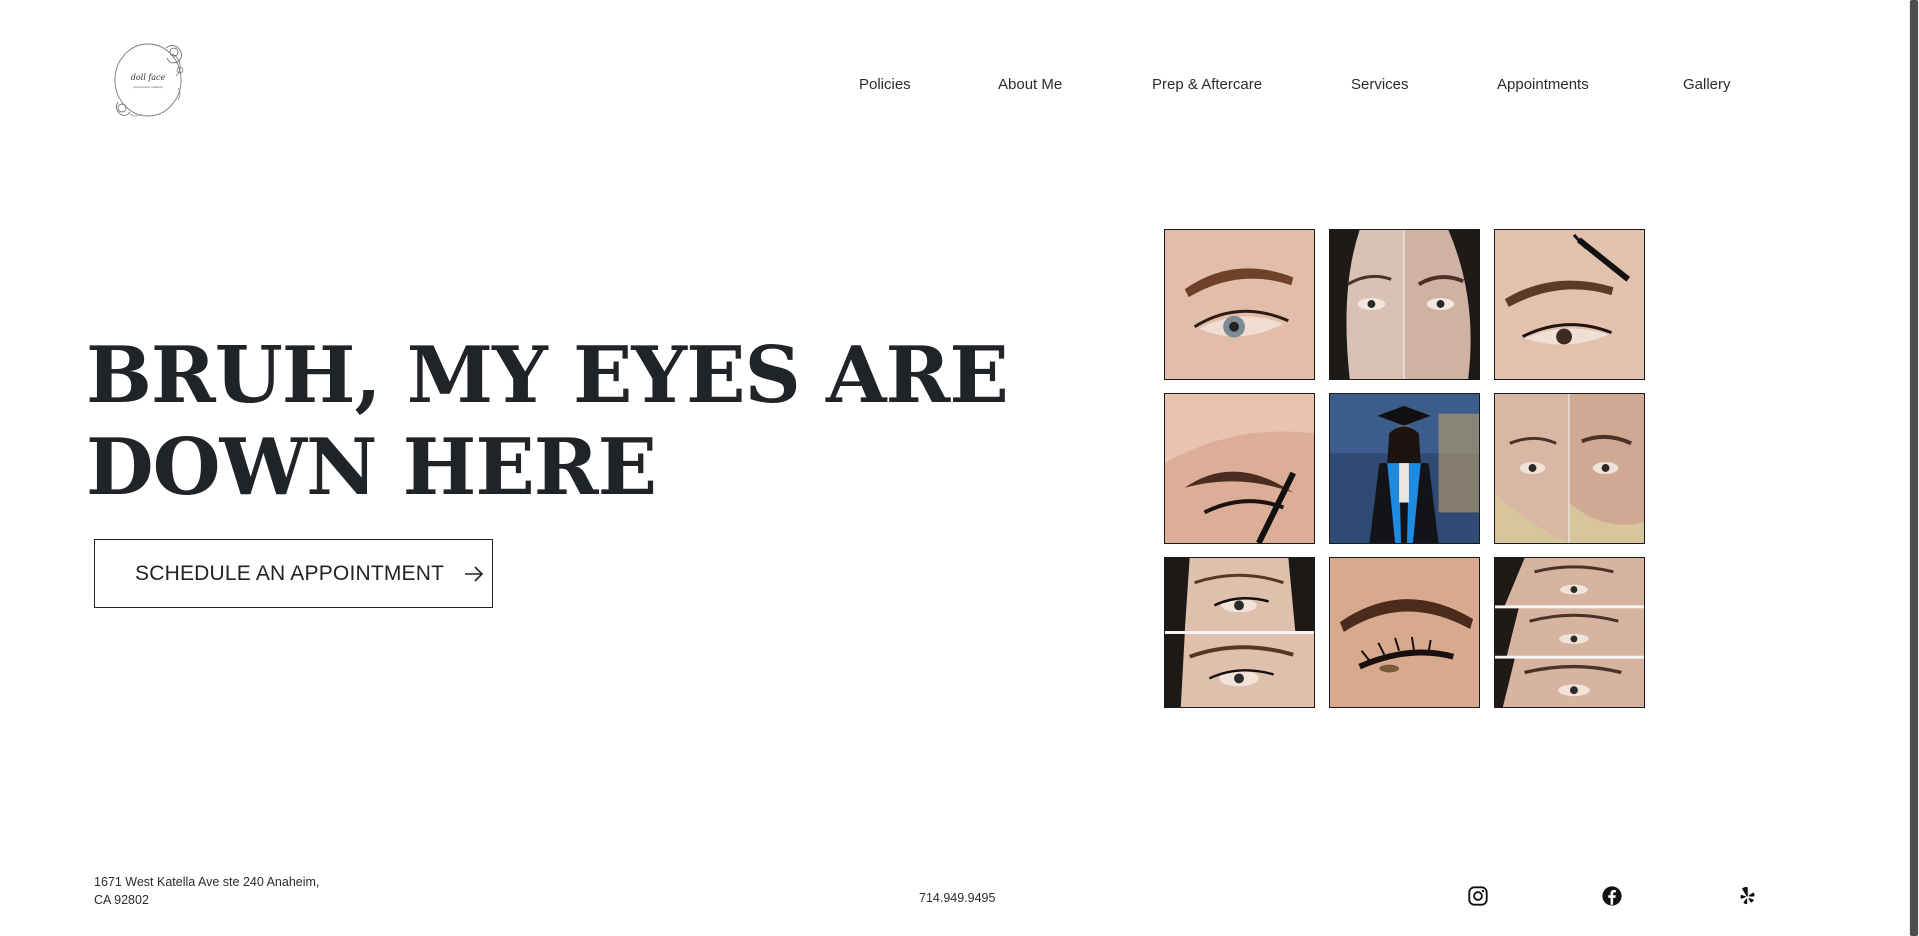 This screenshot has height=936, width=1919. What do you see at coordinates (547, 375) in the screenshot?
I see `hero-headline-line1: BRUH, MY EYES ARE` at bounding box center [547, 375].